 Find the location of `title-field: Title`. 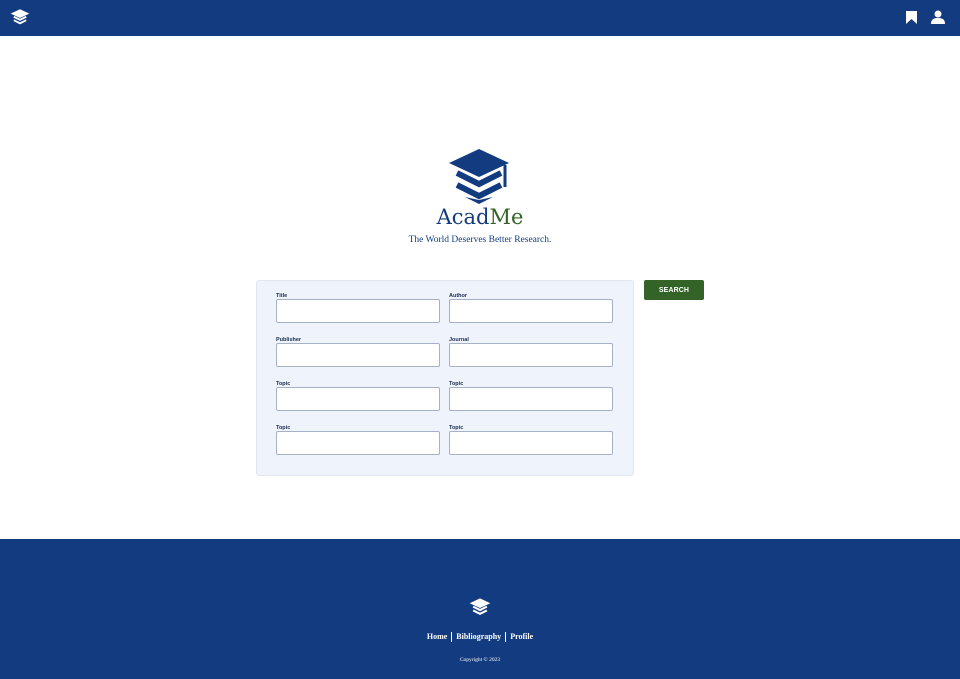

title-field: Title is located at coordinates (358, 307).